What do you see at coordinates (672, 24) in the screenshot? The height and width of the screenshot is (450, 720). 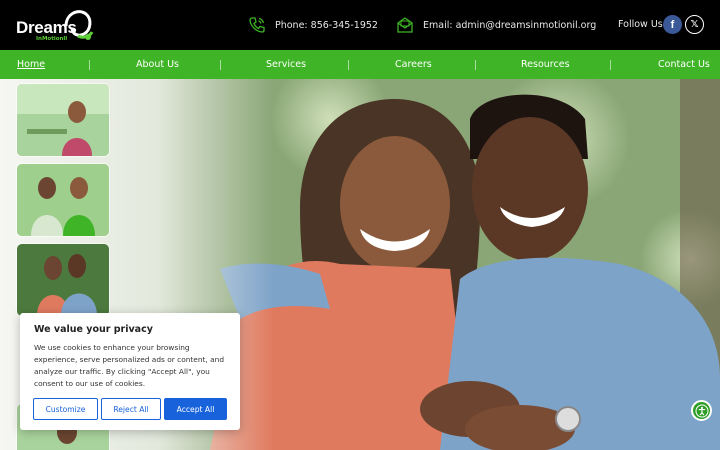 I see `facebook-icon: f` at bounding box center [672, 24].